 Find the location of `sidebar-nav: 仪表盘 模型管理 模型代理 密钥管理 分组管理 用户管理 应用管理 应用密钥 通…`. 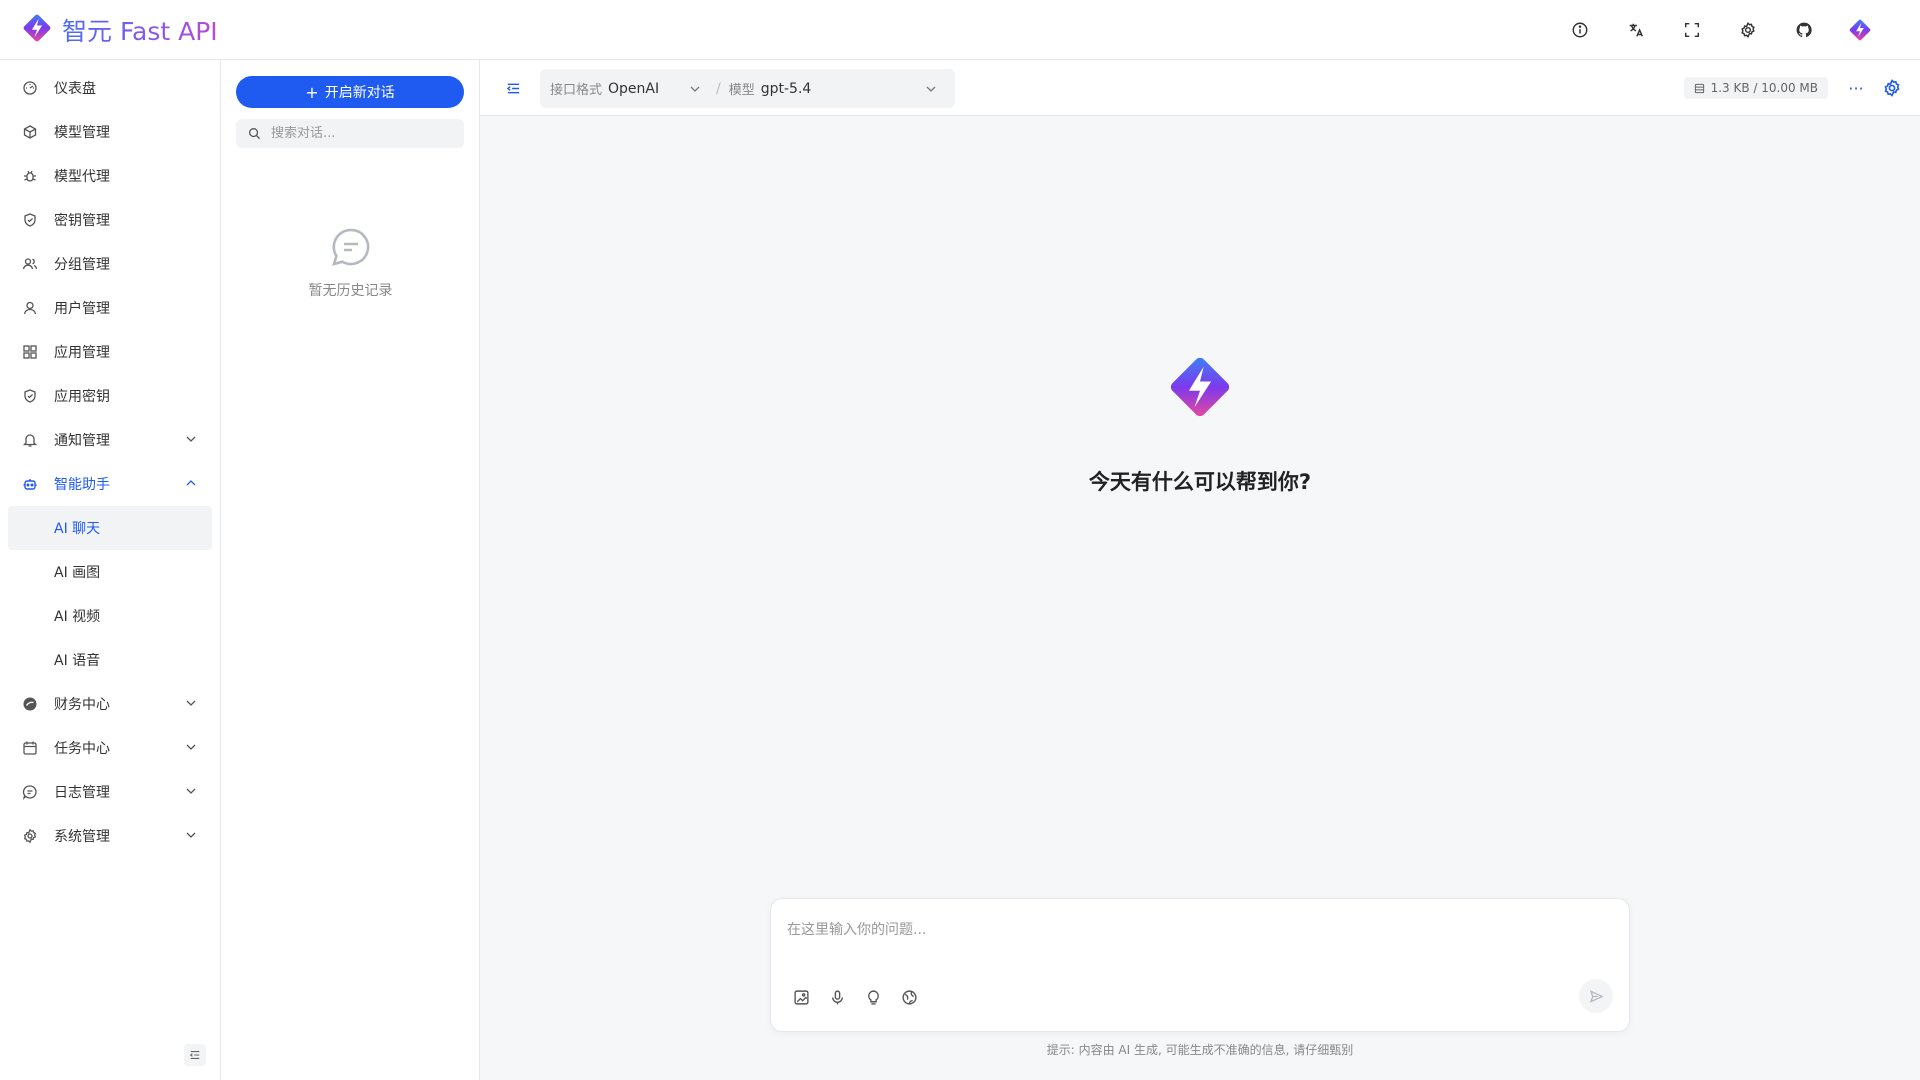

sidebar-nav: 仪表盘 模型管理 模型代理 密钥管理 分组管理 用户管理 应用管理 应用密钥 通… is located at coordinates (110, 570).